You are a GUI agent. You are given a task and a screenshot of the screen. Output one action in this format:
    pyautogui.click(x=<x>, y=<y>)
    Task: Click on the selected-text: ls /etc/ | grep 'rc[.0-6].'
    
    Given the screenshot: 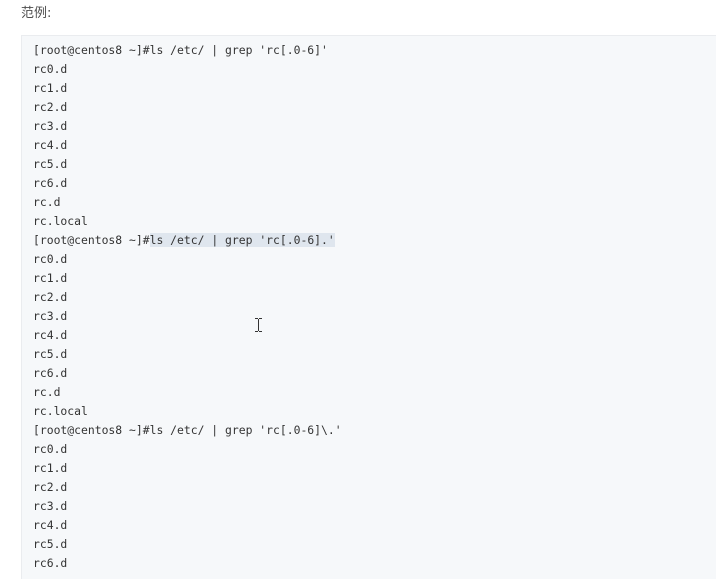 What is the action you would take?
    pyautogui.click(x=242, y=240)
    